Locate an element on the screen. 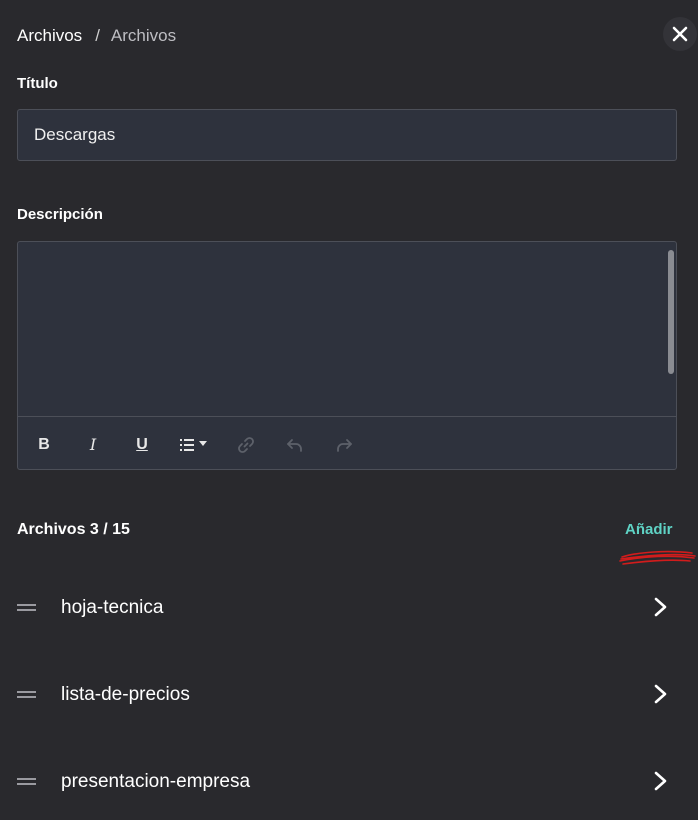 The height and width of the screenshot is (820, 698). italic-button: I is located at coordinates (93, 445).